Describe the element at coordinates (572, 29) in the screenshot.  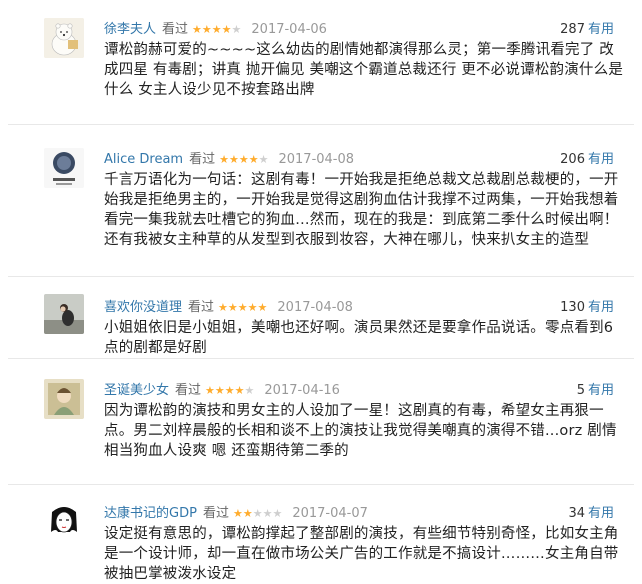
I see `vote-count: 287` at that location.